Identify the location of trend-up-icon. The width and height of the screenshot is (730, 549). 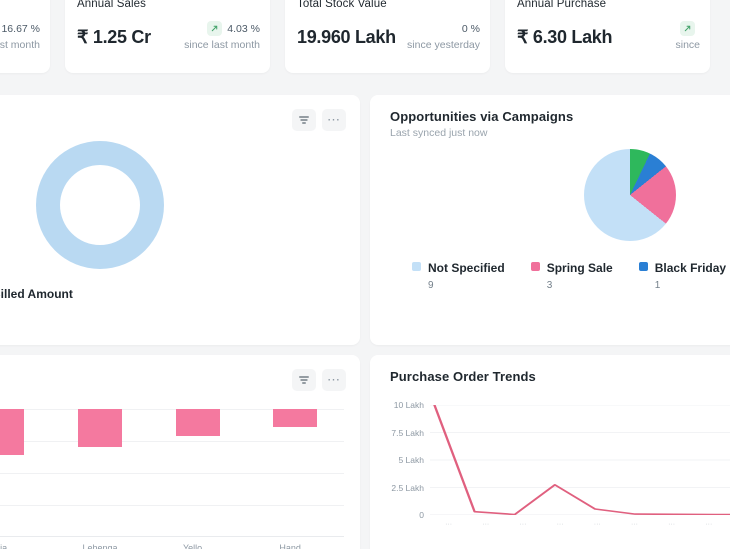
(687, 28).